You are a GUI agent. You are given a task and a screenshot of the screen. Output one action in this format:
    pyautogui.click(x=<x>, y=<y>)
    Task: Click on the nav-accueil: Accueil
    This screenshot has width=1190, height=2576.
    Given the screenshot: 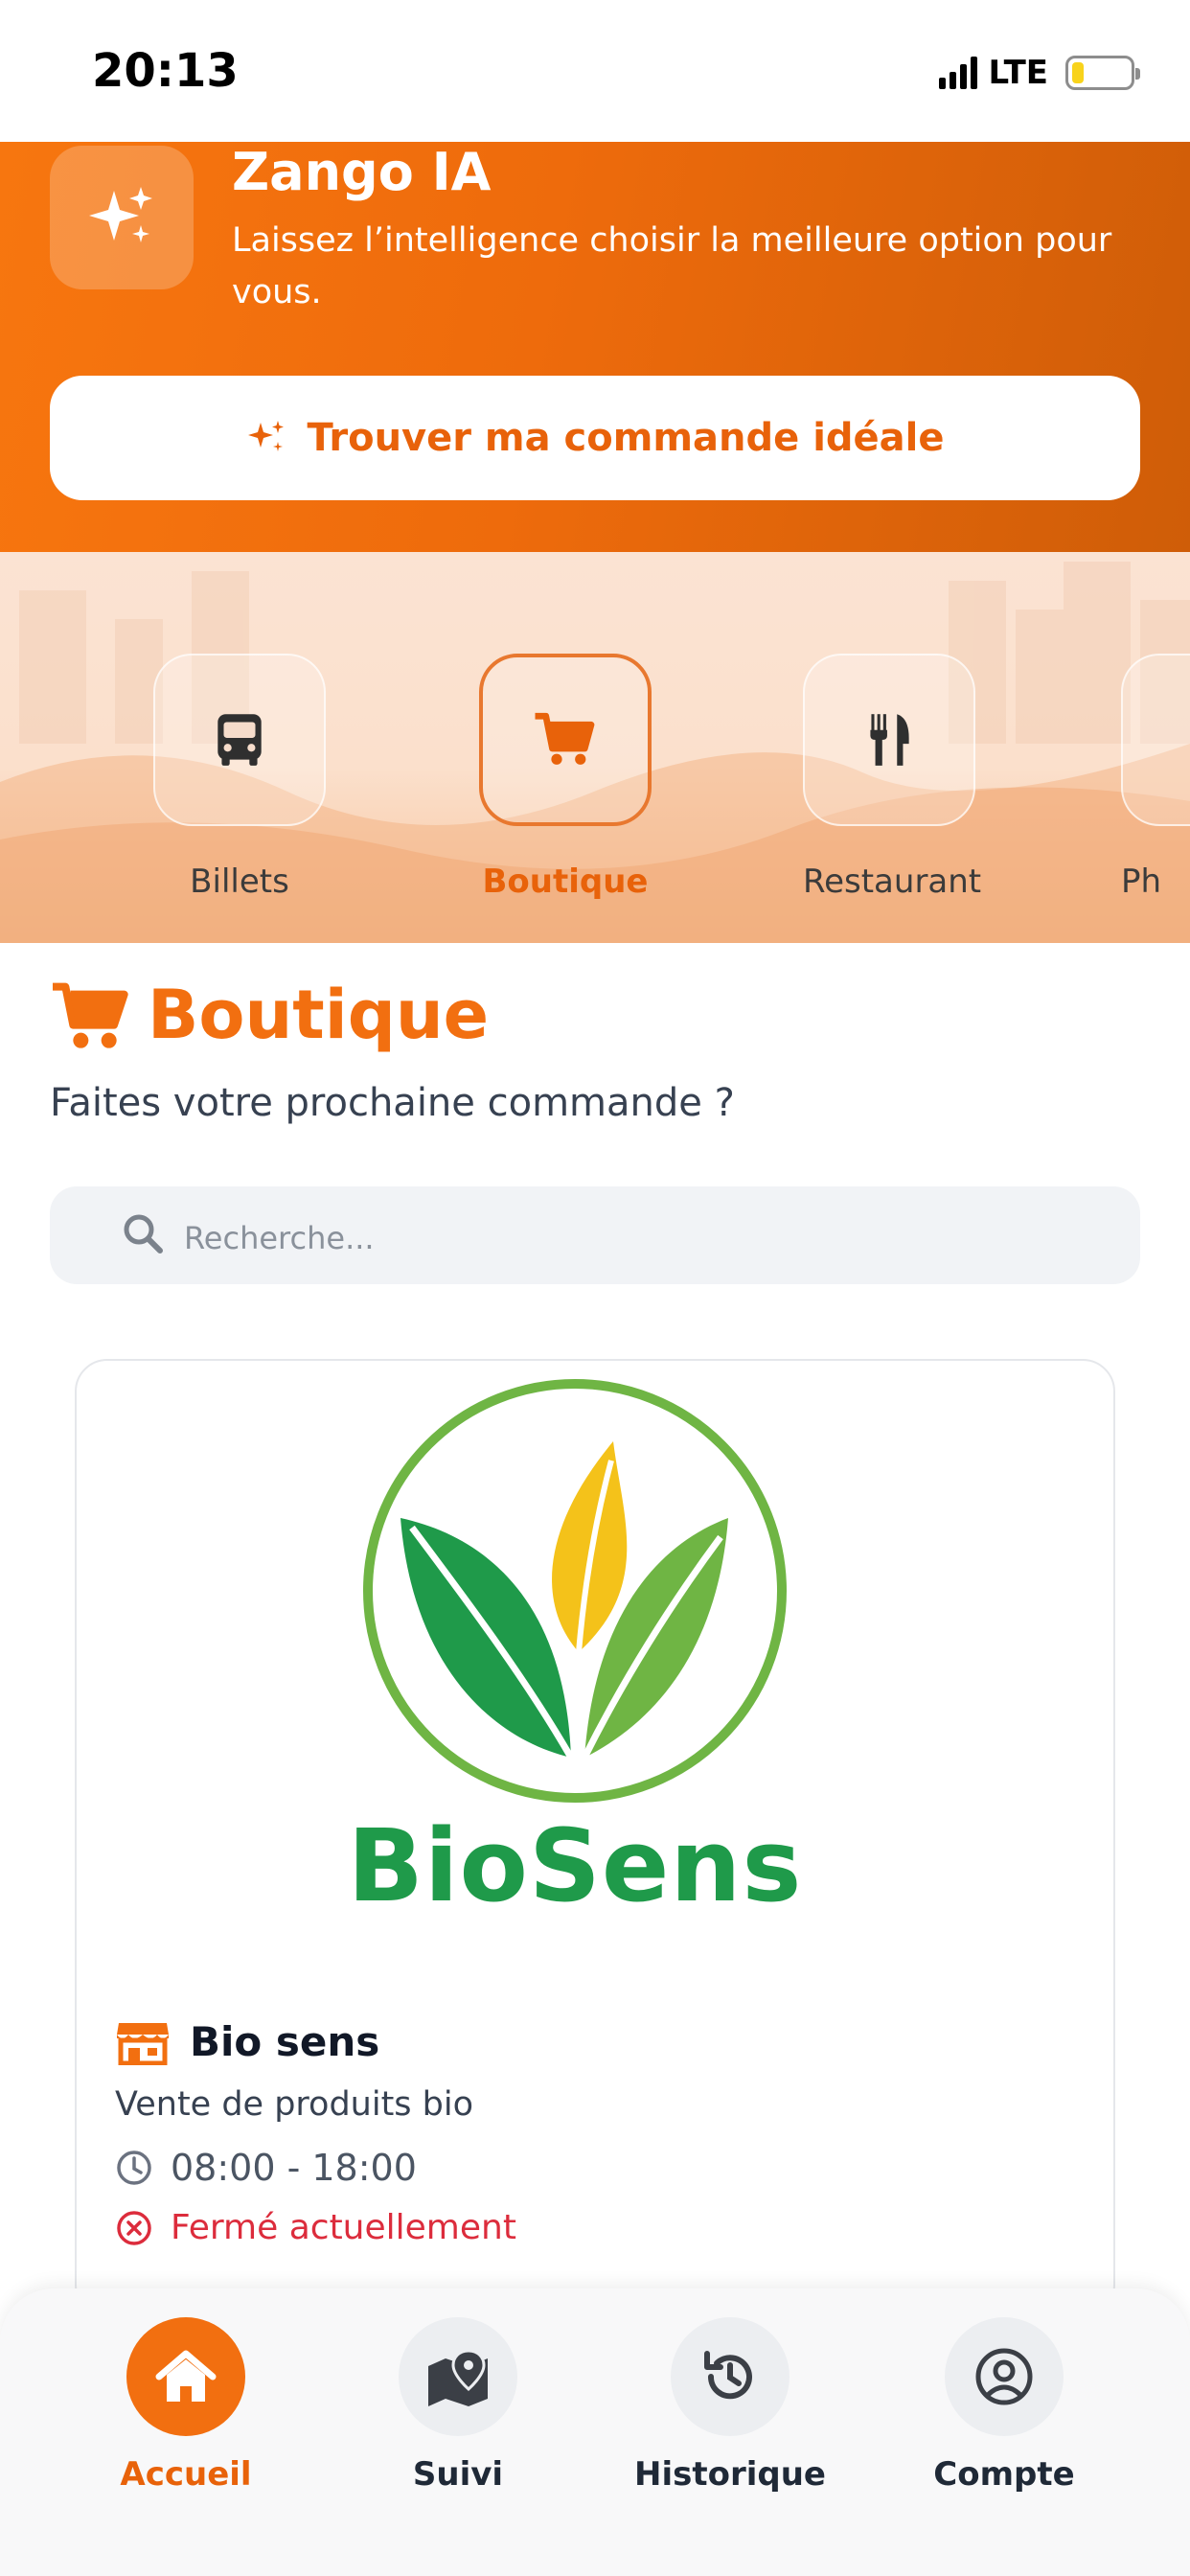 What is the action you would take?
    pyautogui.click(x=186, y=2405)
    